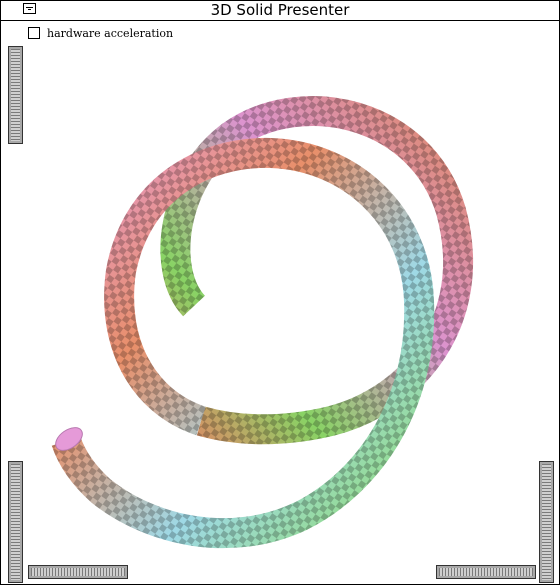 This screenshot has width=560, height=585. I want to click on title-bar: 3D Solid Presenter, so click(280, 11).